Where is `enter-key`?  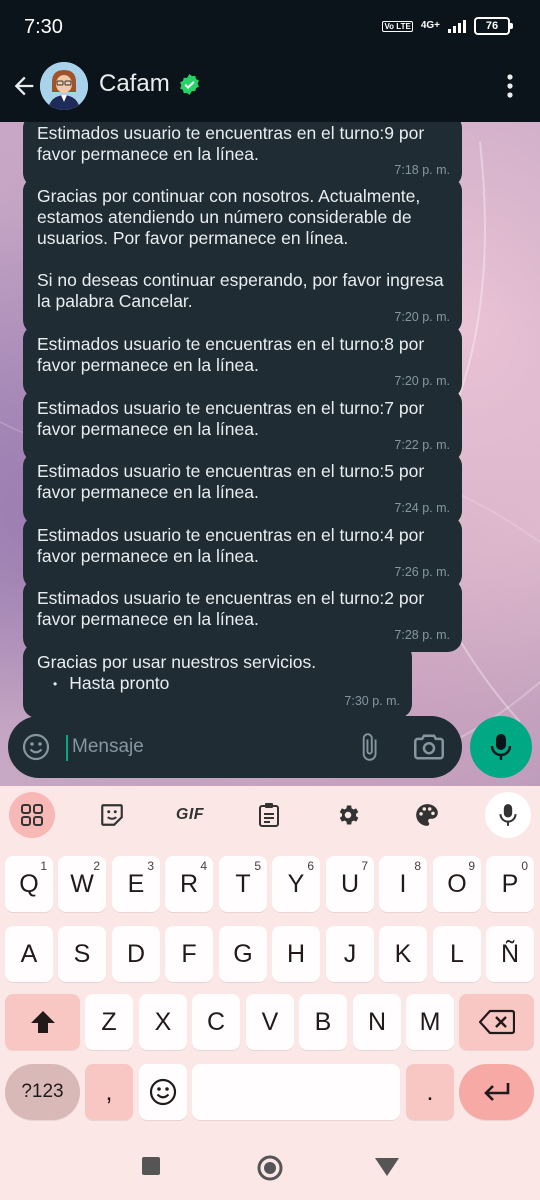 enter-key is located at coordinates (496, 1092).